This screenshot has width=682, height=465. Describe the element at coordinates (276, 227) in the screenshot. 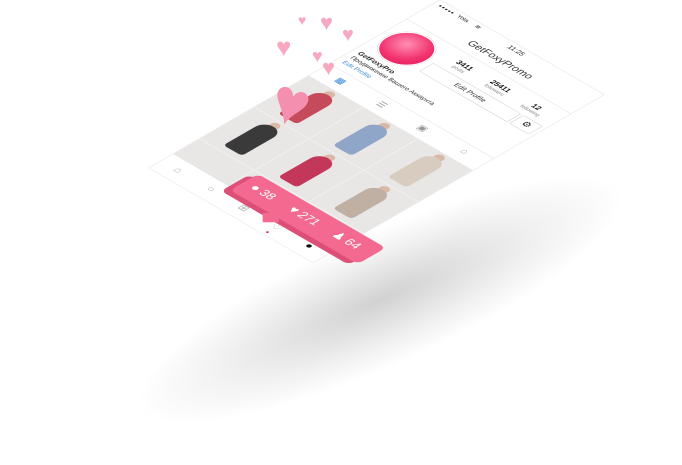

I see `activity-heart-icon: ♡` at that location.